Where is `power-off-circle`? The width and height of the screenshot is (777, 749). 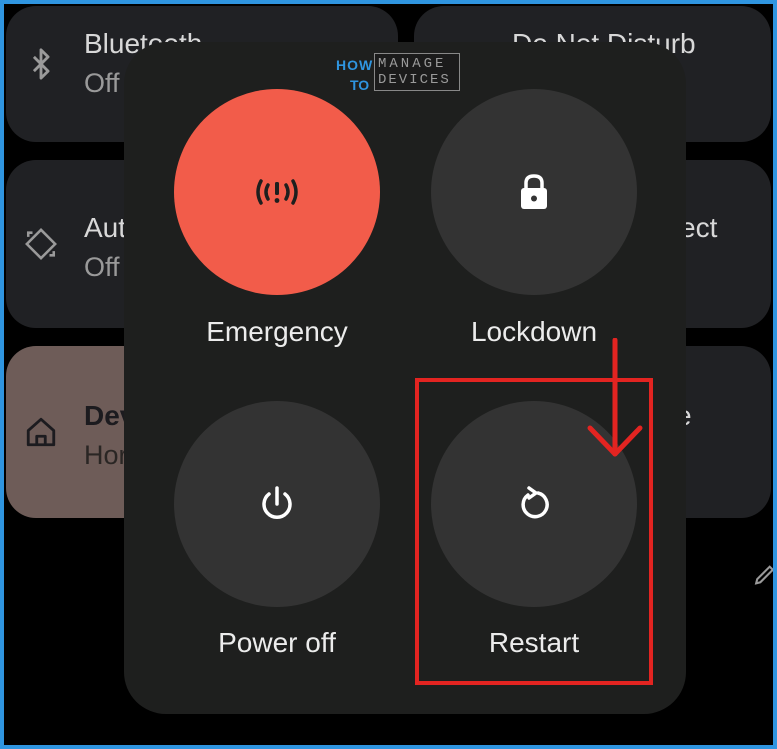 power-off-circle is located at coordinates (277, 504).